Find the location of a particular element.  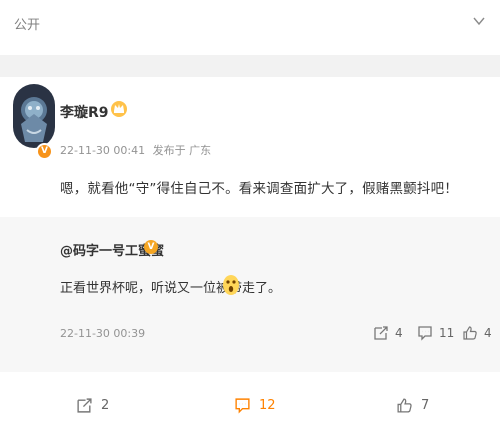

avatar is located at coordinates (34, 116).